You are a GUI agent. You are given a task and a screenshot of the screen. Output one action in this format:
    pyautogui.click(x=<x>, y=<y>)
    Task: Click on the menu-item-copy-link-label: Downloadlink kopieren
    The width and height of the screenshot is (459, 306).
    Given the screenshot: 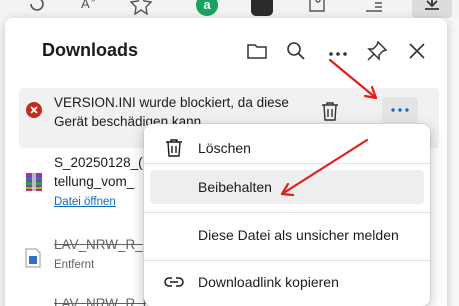 What is the action you would take?
    pyautogui.click(x=268, y=282)
    